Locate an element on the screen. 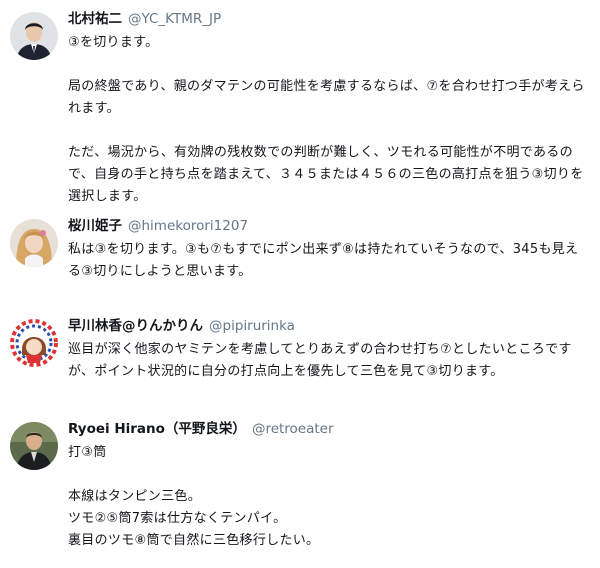  tweet-header: 早川林香@りんかりん @pipirurinka is located at coordinates (181, 325).